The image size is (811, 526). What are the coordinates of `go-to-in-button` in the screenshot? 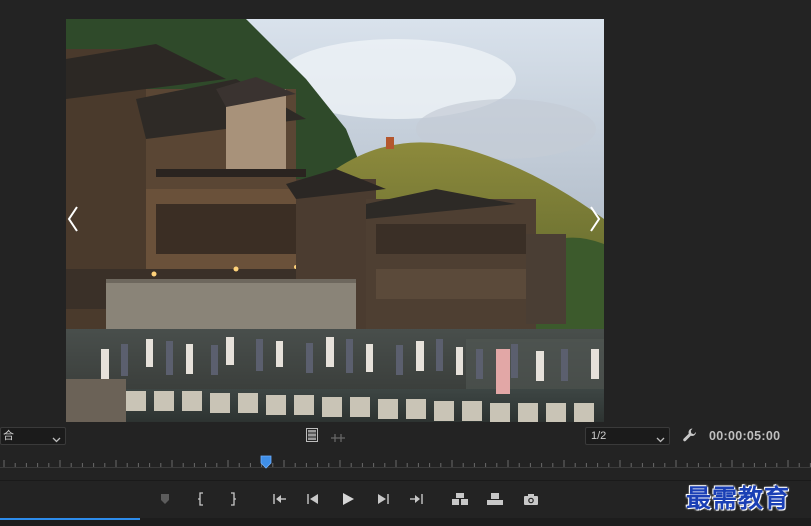 It's located at (279, 499).